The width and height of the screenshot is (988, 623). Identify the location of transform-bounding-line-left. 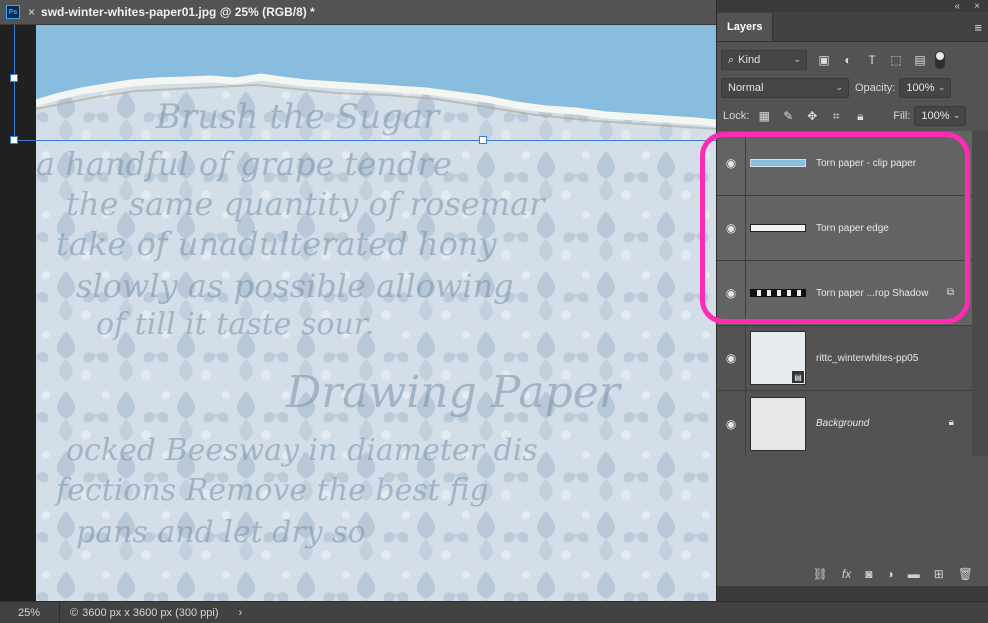
(14, 82).